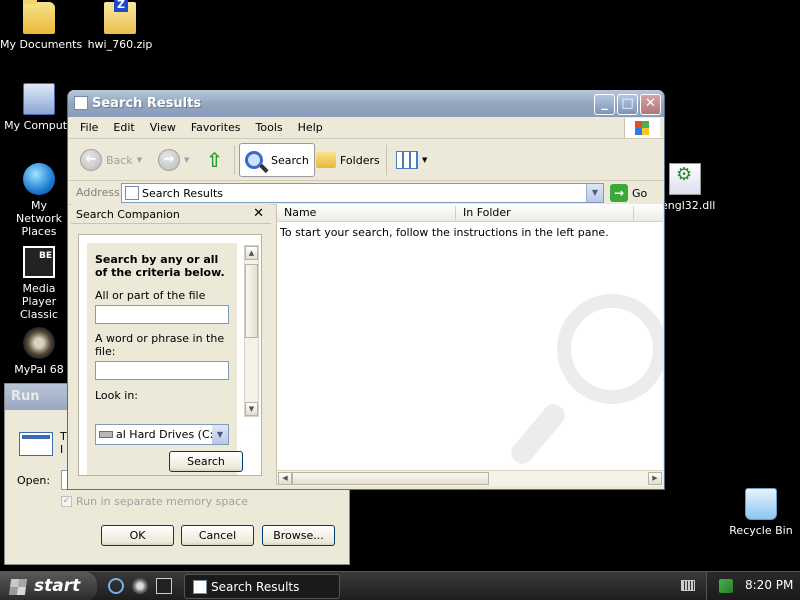 The image size is (800, 600). What do you see at coordinates (234, 160) in the screenshot?
I see `toolbar-separator` at bounding box center [234, 160].